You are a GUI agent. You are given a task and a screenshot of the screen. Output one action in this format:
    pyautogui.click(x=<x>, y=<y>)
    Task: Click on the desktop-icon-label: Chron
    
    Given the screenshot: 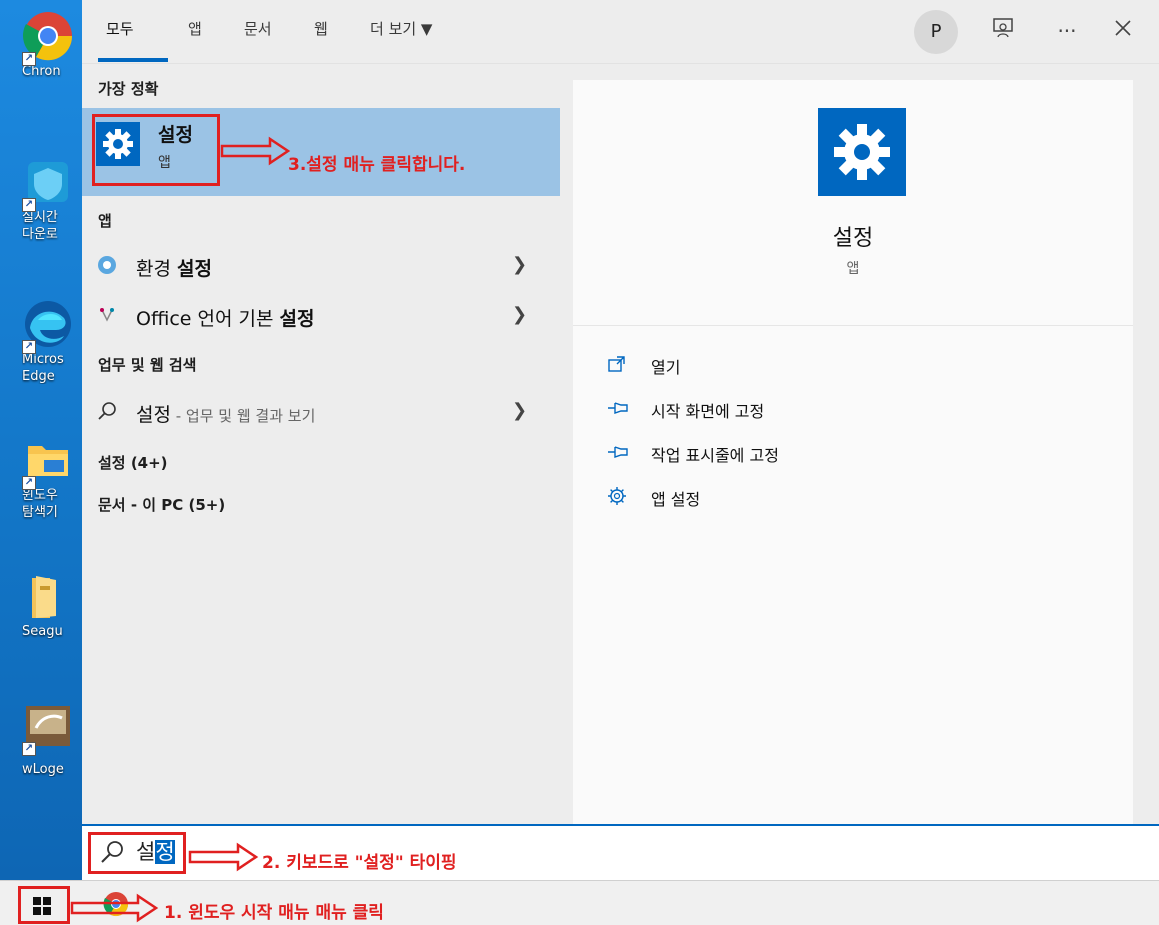 What is the action you would take?
    pyautogui.click(x=41, y=71)
    